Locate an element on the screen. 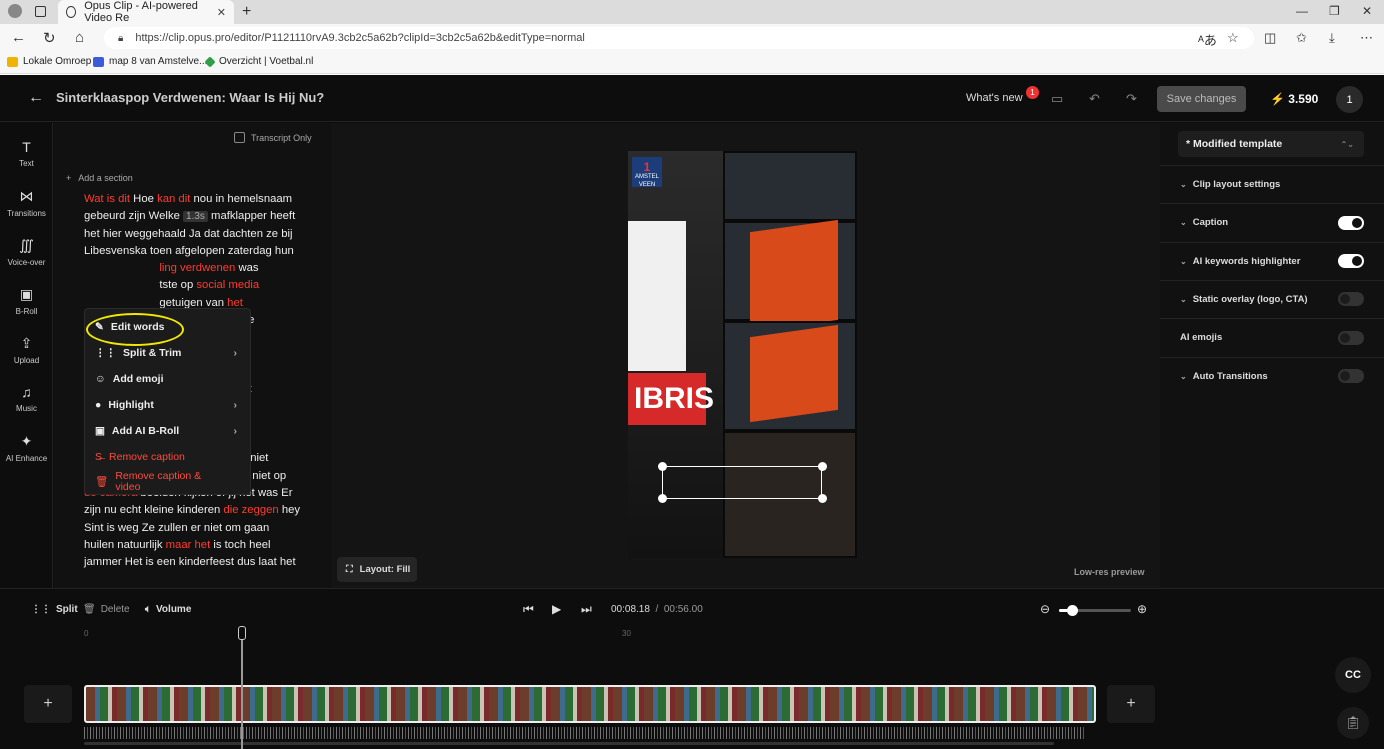  setting-row: ⌄ Auto Transitions is located at coordinates (1272, 375).